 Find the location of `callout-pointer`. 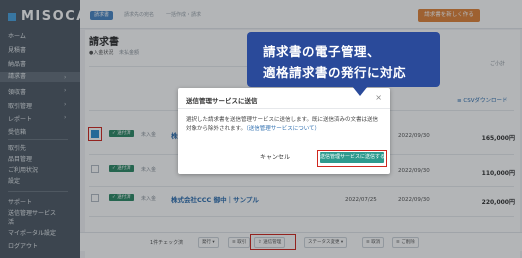

callout-pointer is located at coordinates (360, 91).